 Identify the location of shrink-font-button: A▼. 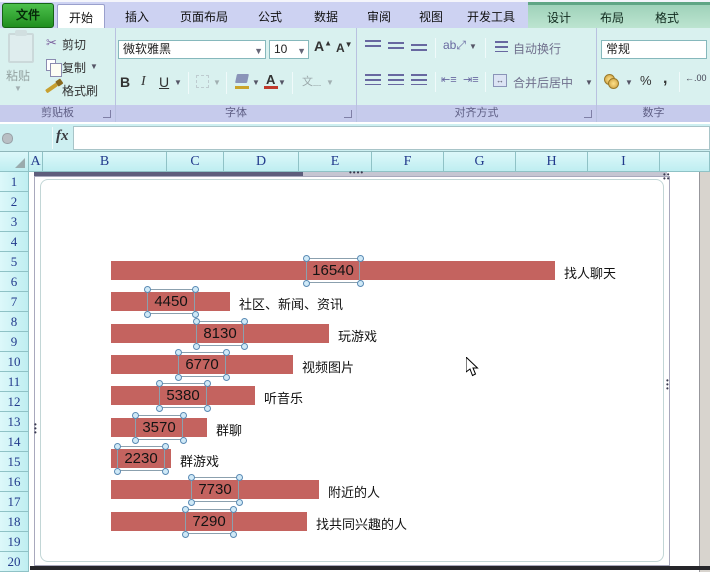
(344, 47).